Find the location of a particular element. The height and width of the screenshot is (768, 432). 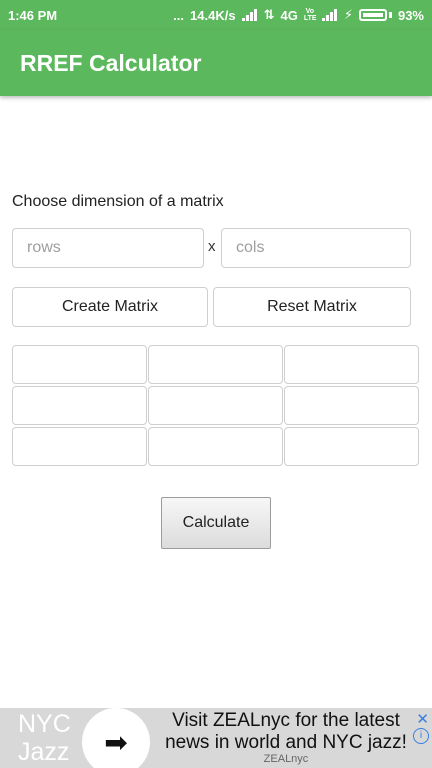

ad-logo-line1: NYC is located at coordinates (44, 724).